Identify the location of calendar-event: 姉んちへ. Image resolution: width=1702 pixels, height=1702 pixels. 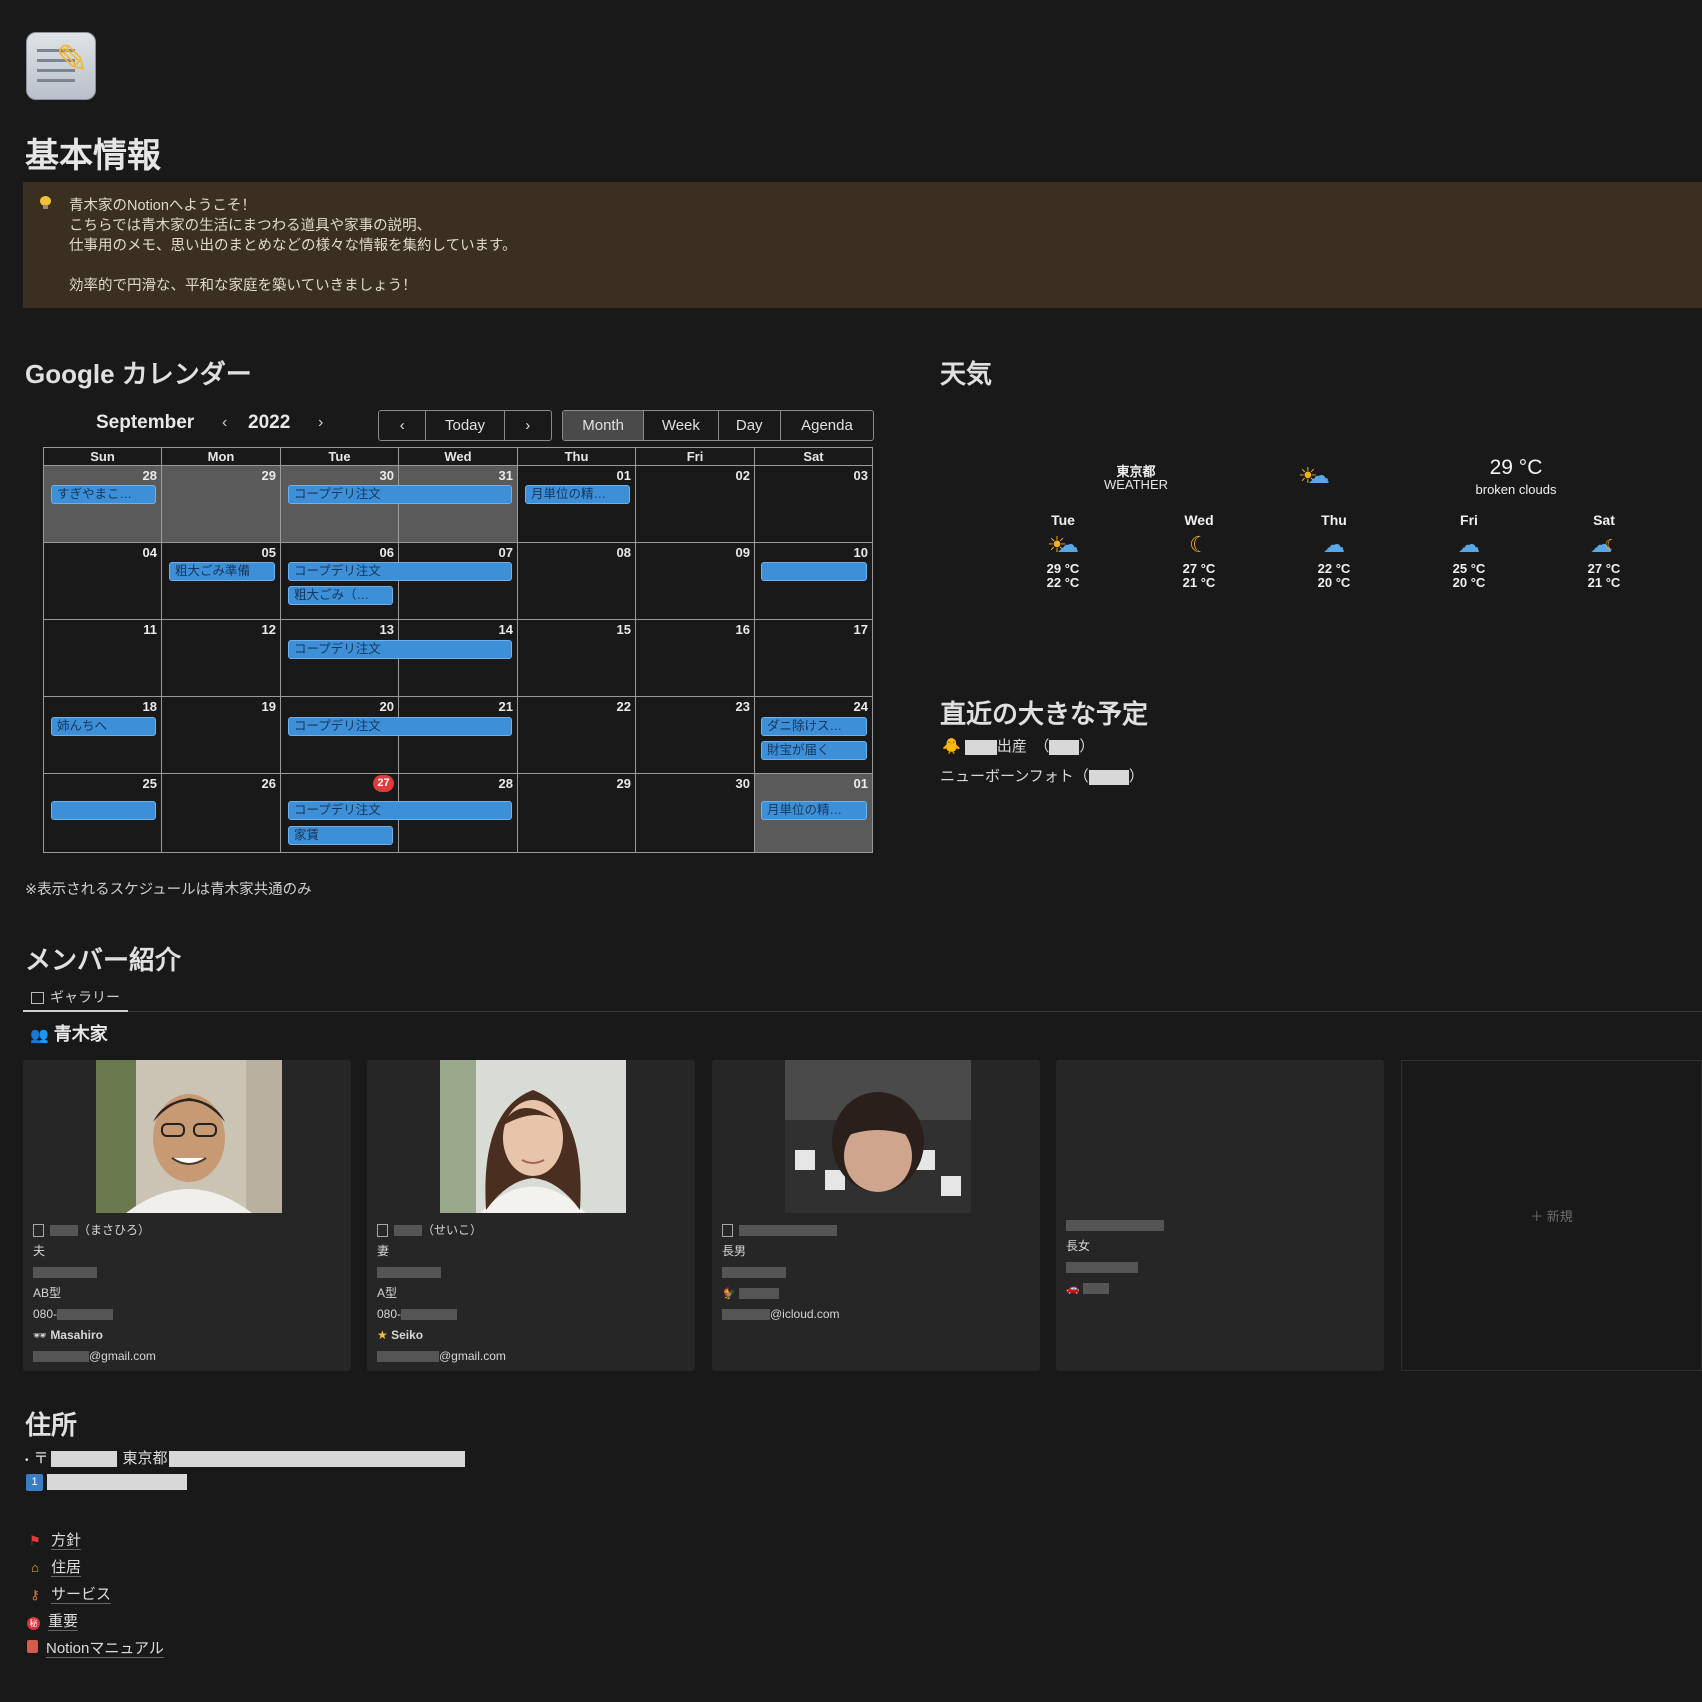
(103, 726).